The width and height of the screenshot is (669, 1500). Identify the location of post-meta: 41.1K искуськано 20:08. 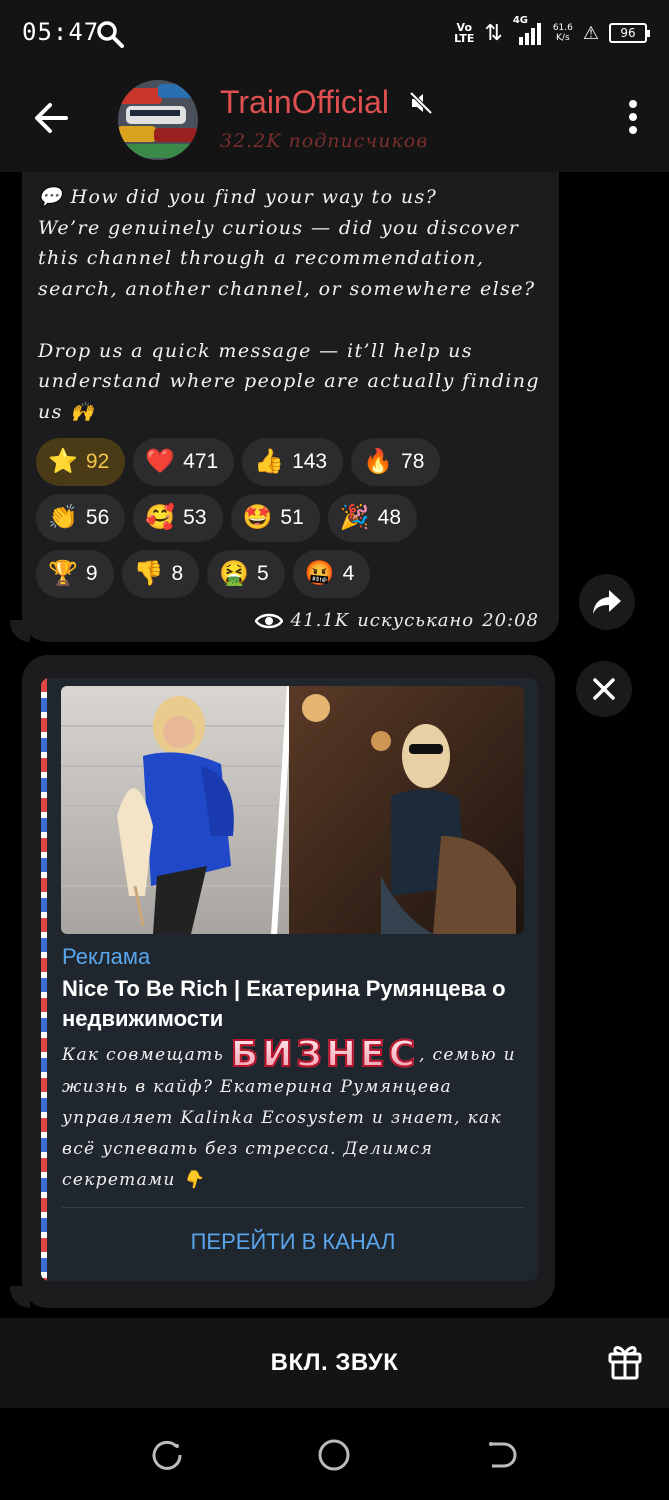
(396, 620).